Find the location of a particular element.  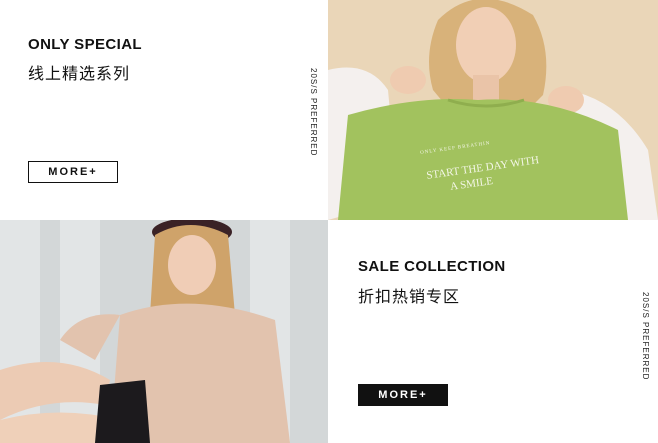

more-button-special: MORE+ is located at coordinates (73, 172).